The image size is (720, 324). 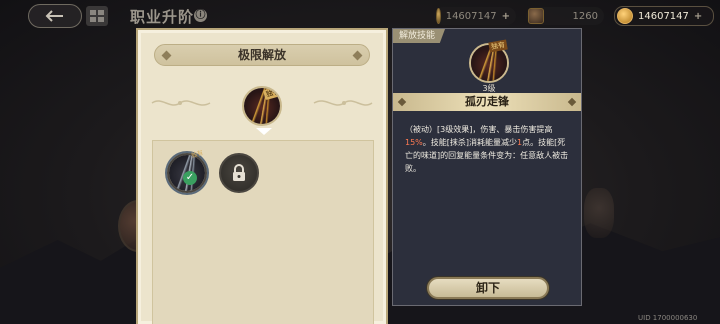 What do you see at coordinates (668, 318) in the screenshot?
I see `user-id: UID 1700000630` at bounding box center [668, 318].